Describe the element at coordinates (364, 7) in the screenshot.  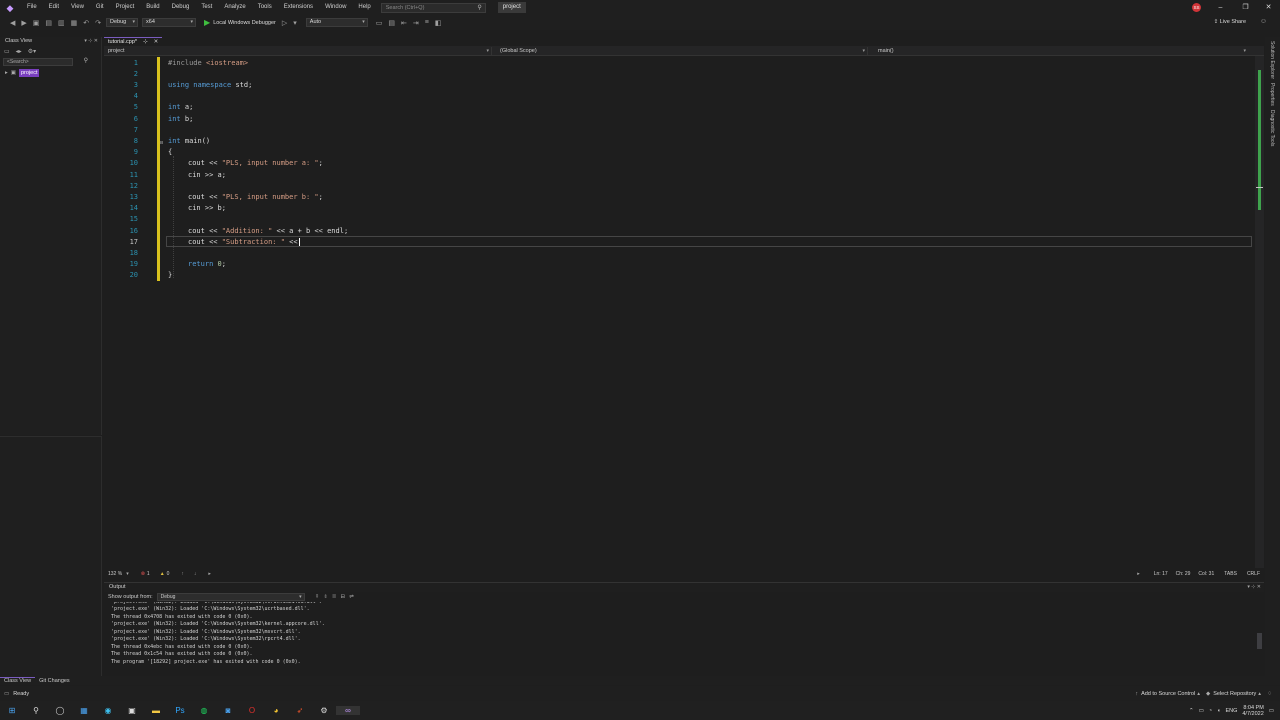
I see `menu-help: Help` at that location.